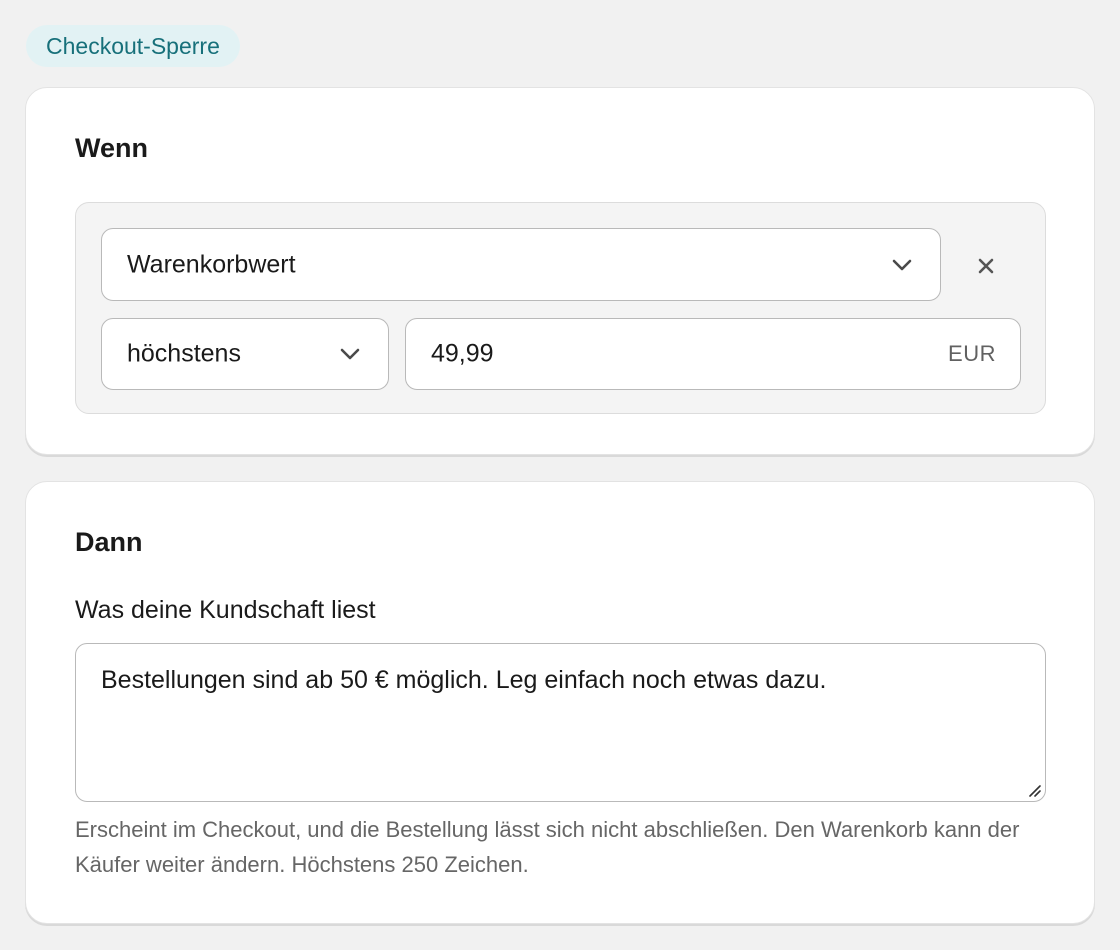 The image size is (1120, 950). Describe the element at coordinates (245, 354) in the screenshot. I see `condition-operator-select: höchstens` at that location.